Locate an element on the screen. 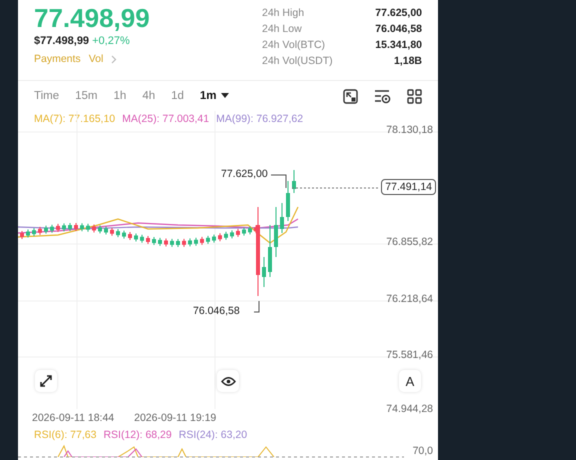  timeframe-tab: 1h is located at coordinates (120, 96).